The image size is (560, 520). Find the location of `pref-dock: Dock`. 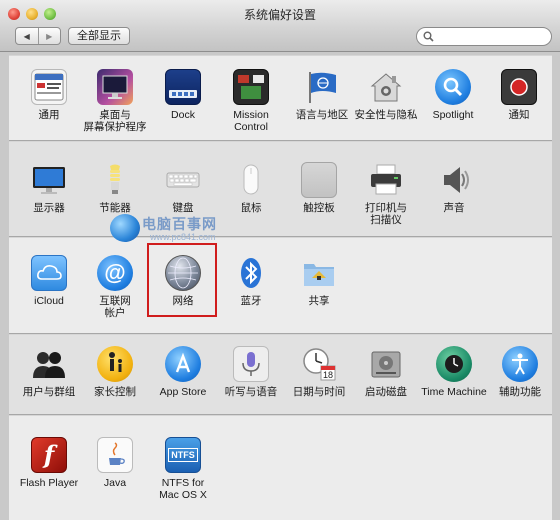

pref-dock: Dock is located at coordinates (183, 95).